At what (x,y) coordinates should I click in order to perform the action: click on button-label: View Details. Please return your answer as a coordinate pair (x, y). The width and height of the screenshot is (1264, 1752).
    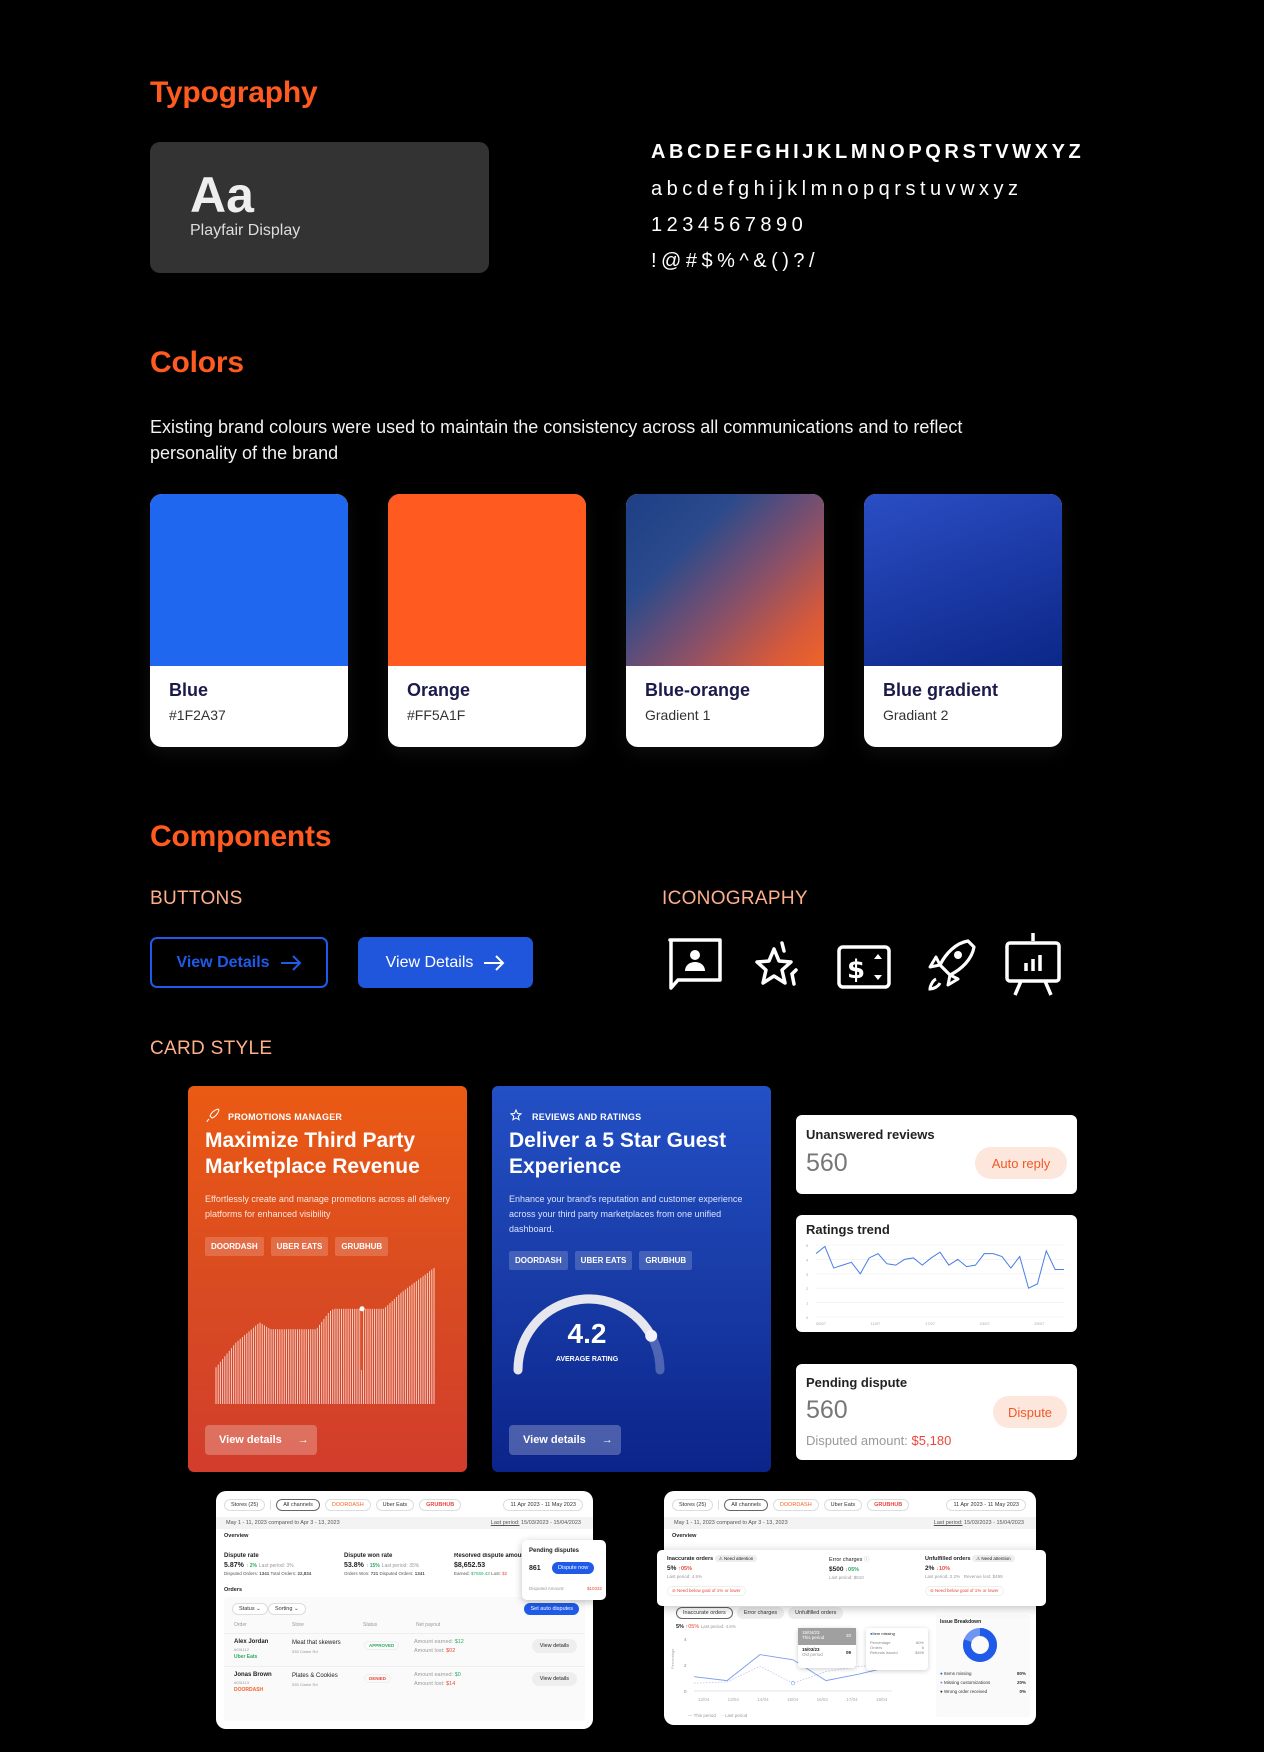
    Looking at the image, I should click on (429, 962).